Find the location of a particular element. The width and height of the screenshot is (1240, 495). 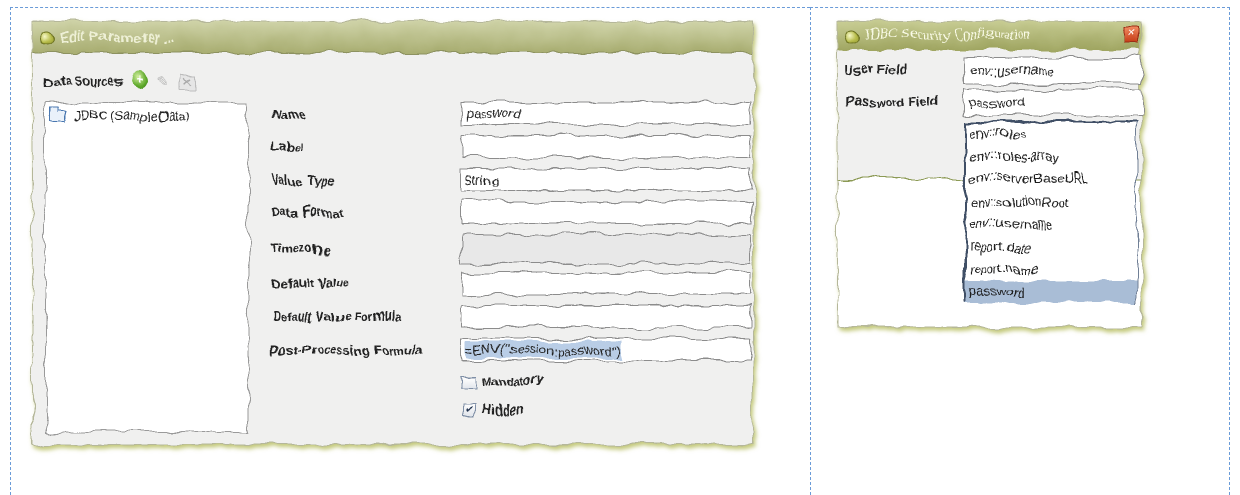

post-processing-formula-field: =ENV("session:password") is located at coordinates (606, 349).